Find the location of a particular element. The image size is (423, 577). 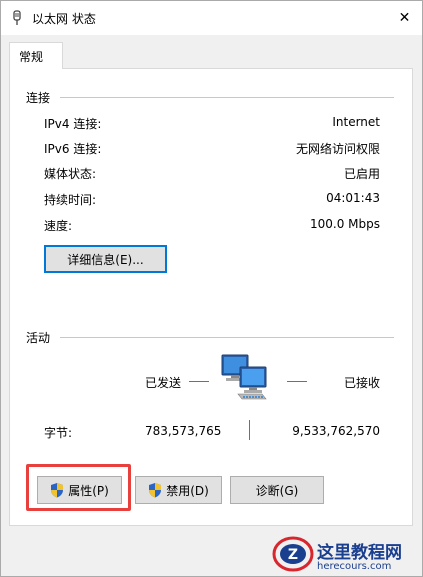

disable-button-label: 禁用(D) is located at coordinates (187, 490).